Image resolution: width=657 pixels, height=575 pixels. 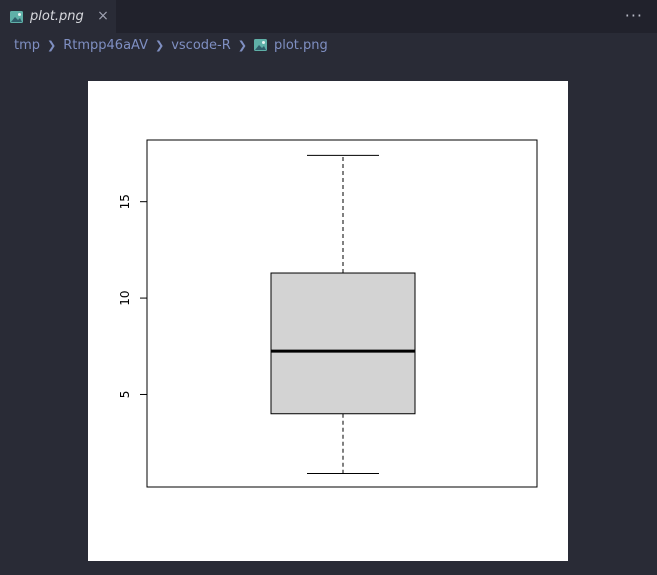 I want to click on breadcrumb-item-plot-png: plot.png, so click(x=301, y=45).